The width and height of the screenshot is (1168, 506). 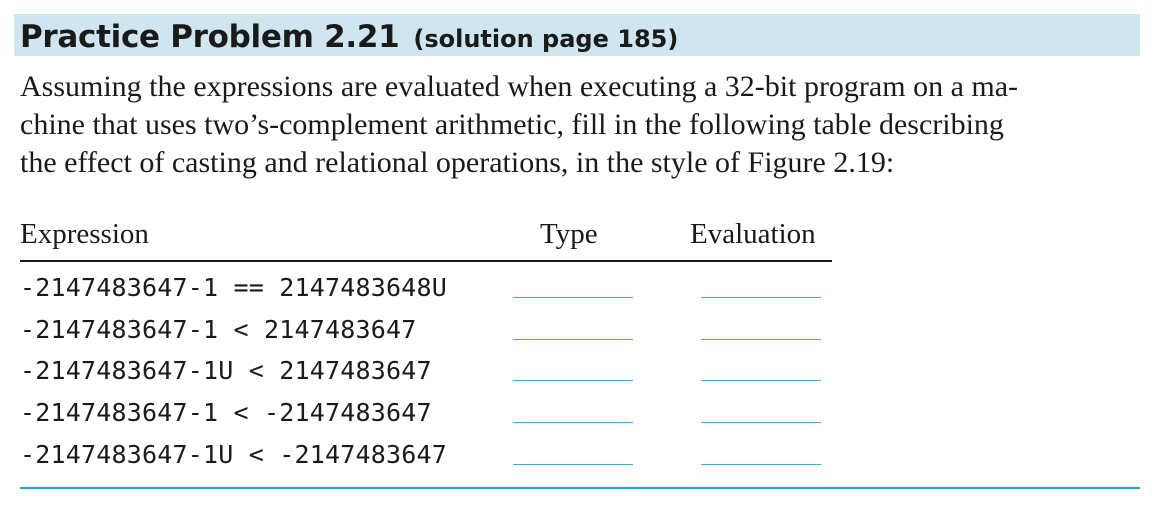 I want to click on expression-cell: -2147483647-1 < -2147483647, so click(x=226, y=412).